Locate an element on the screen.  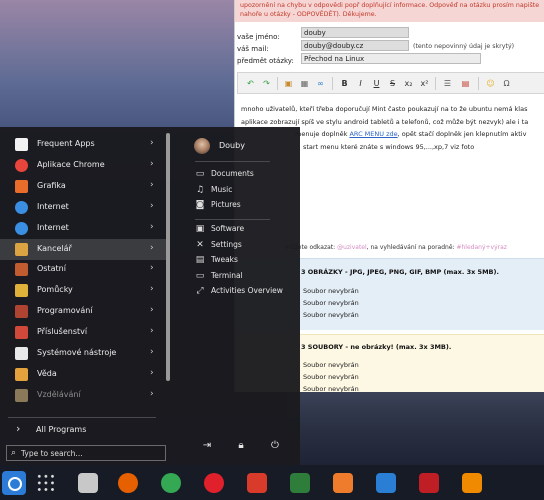
italic-icon: I is located at coordinates (360, 83).